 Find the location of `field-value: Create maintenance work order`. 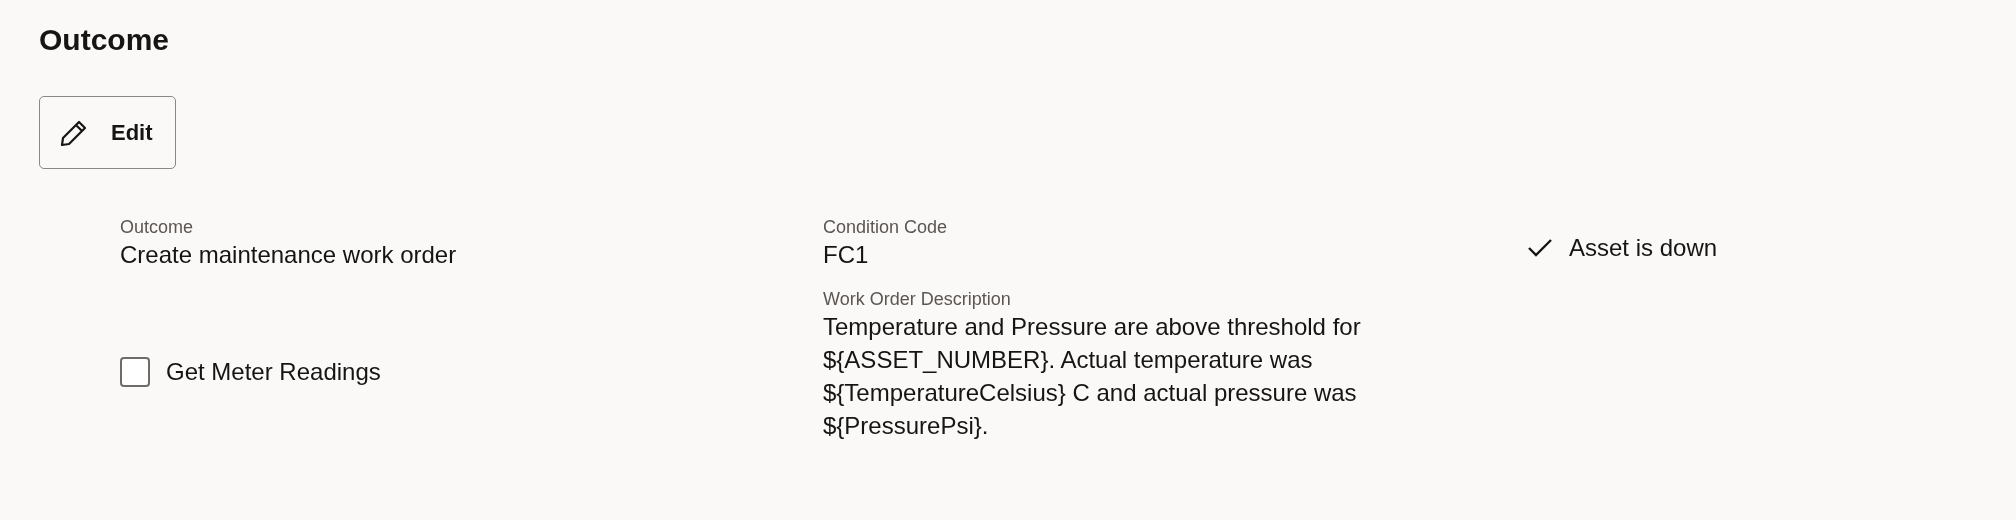

field-value: Create maintenance work order is located at coordinates (289, 254).